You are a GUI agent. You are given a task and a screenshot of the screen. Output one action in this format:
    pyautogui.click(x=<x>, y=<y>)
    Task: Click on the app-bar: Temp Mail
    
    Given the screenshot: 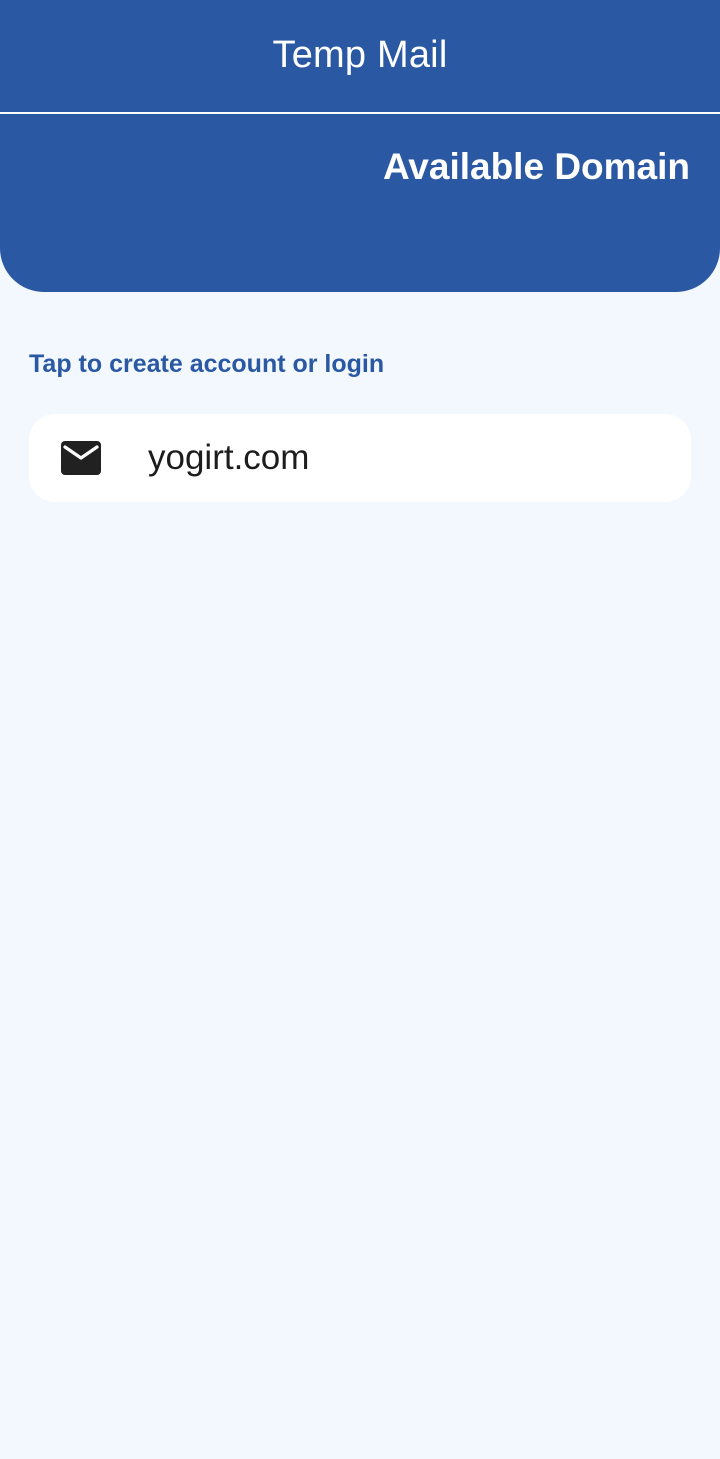 What is the action you would take?
    pyautogui.click(x=360, y=56)
    